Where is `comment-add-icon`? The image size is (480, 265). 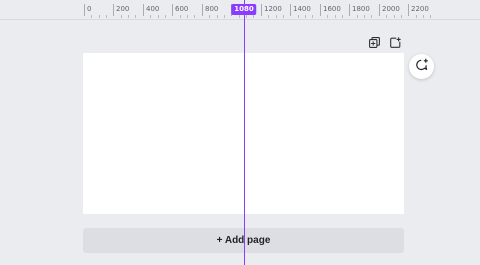 comment-add-icon is located at coordinates (422, 66).